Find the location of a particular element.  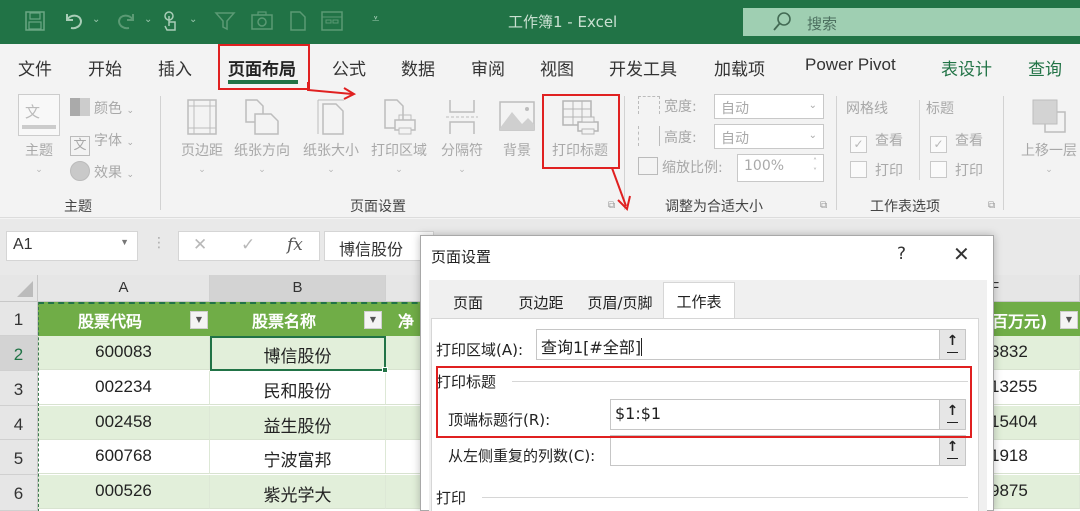

table-cell: 002234 is located at coordinates (124, 388).